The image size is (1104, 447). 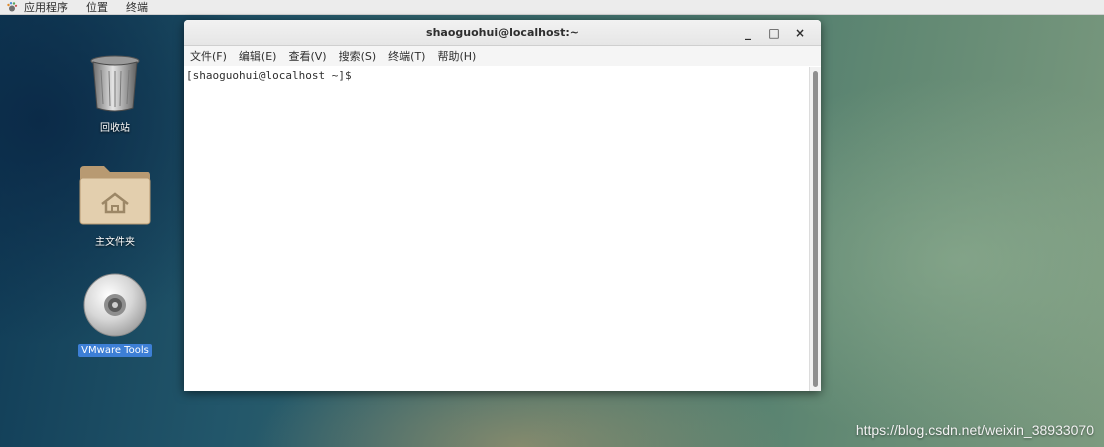 What do you see at coordinates (12, 7) in the screenshot?
I see `gnome-foot-icon` at bounding box center [12, 7].